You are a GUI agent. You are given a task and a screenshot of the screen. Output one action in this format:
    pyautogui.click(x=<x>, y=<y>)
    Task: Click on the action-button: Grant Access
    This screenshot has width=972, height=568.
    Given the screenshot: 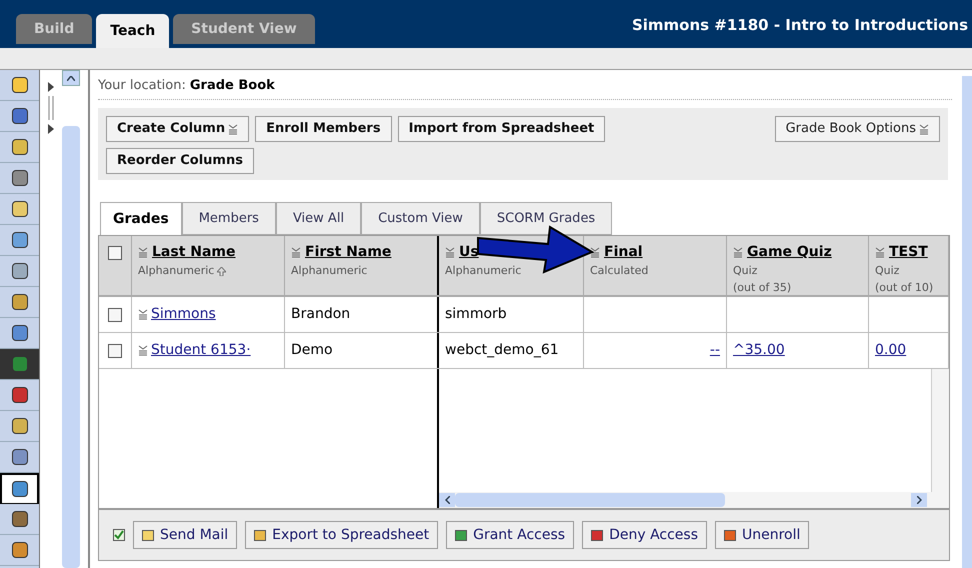 What is the action you would take?
    pyautogui.click(x=510, y=535)
    